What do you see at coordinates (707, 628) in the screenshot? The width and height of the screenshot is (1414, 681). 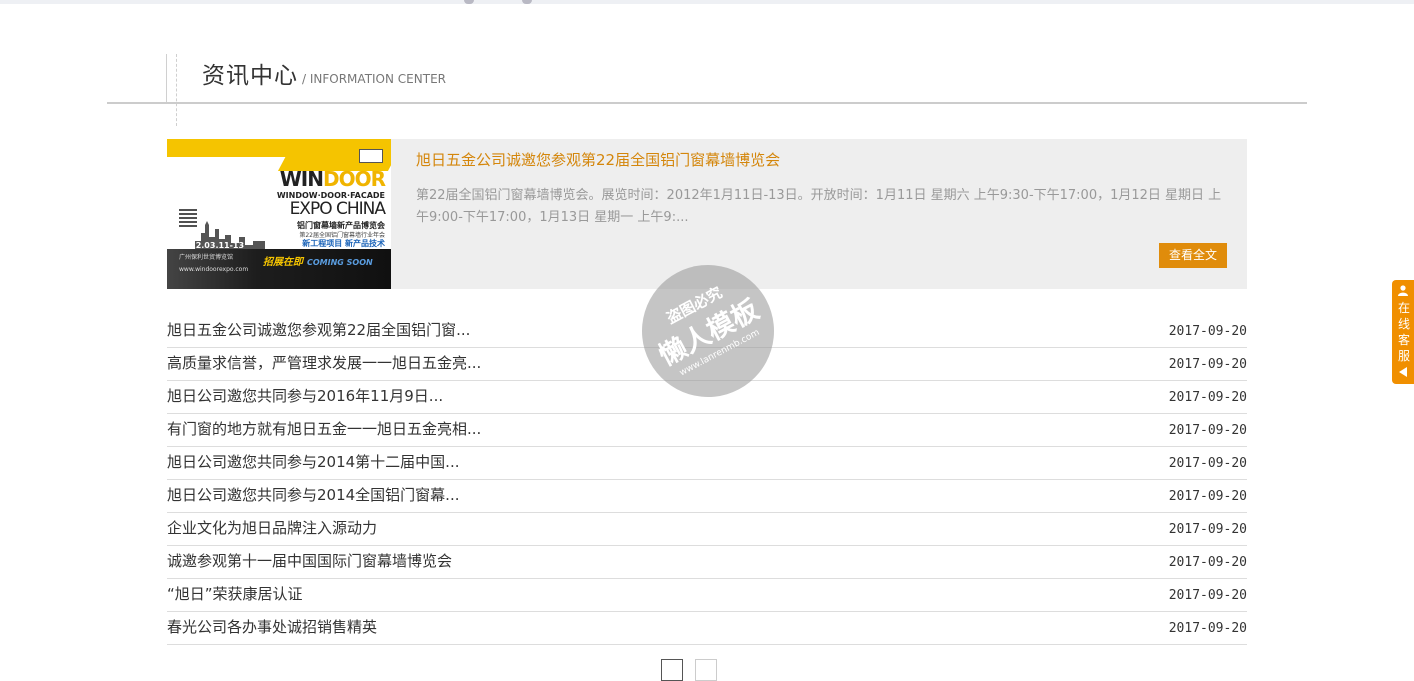 I see `list-item: 春光公司各办事处诚招销售精英 2017-09-20` at bounding box center [707, 628].